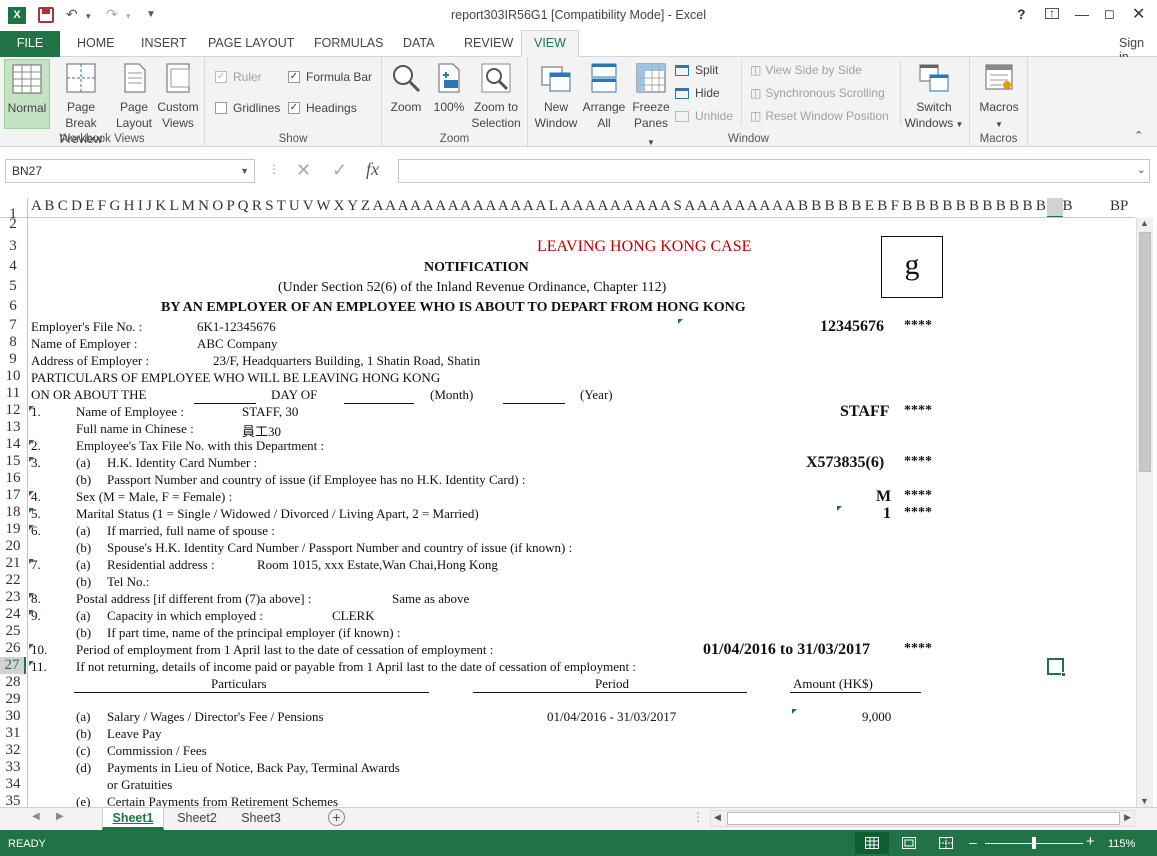  I want to click on name-box: BN27 ▼, so click(130, 171).